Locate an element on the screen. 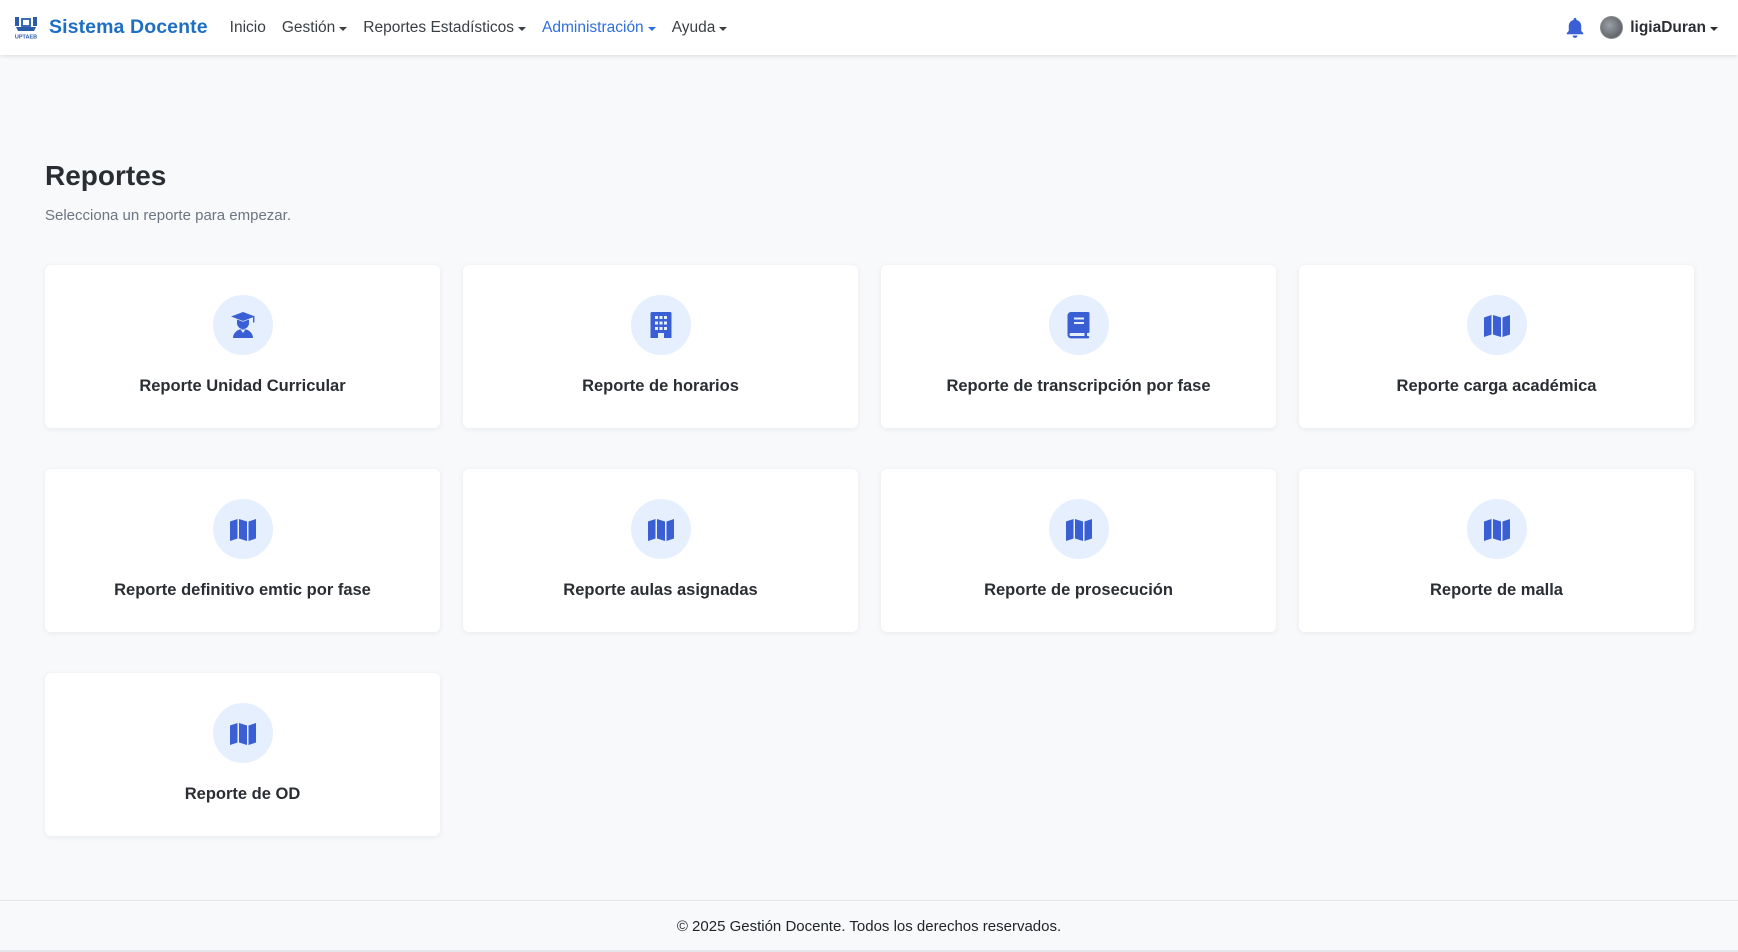 The height and width of the screenshot is (952, 1738). report-card-label: Reporte Unidad Curricular is located at coordinates (242, 386).